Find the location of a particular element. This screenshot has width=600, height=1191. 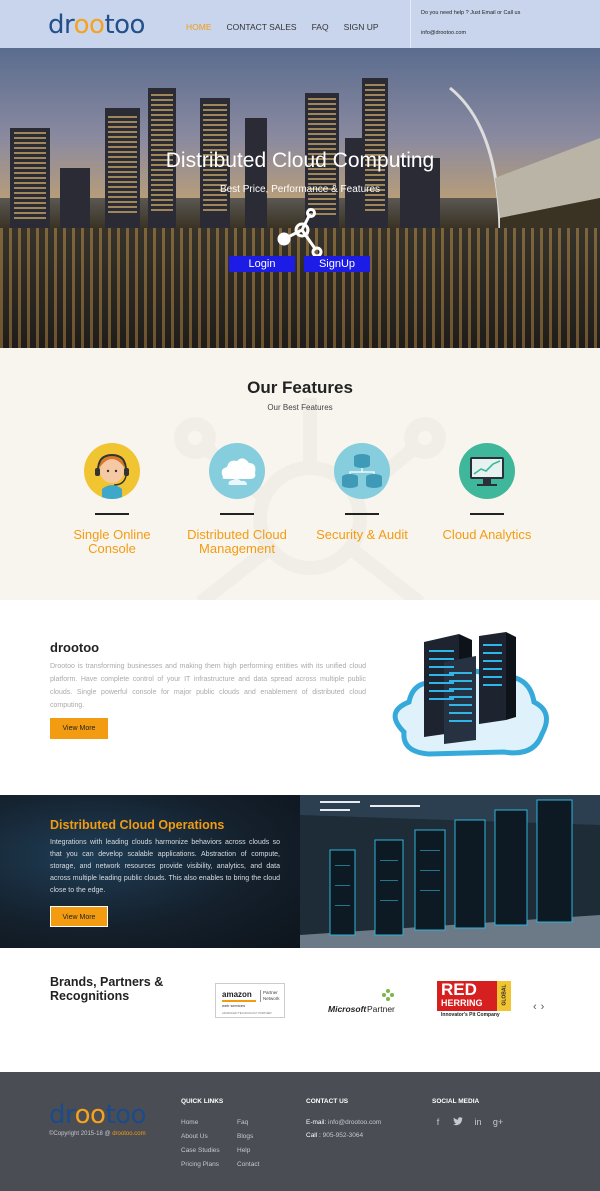

nav-faq: FAQ is located at coordinates (320, 27).